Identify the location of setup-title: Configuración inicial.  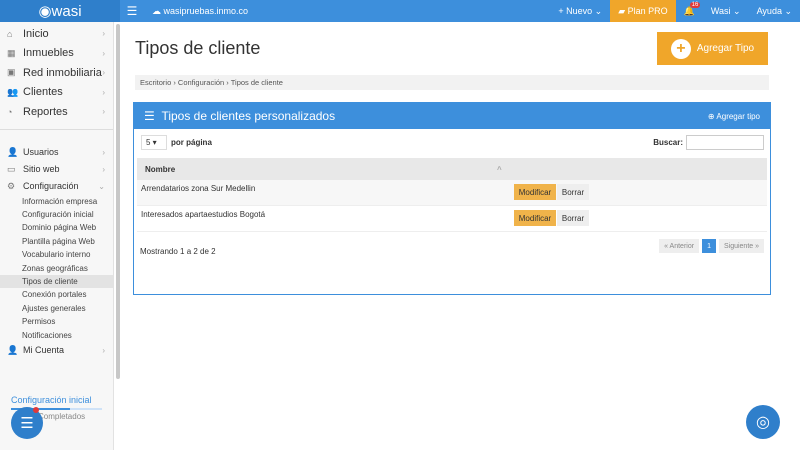
(51, 400).